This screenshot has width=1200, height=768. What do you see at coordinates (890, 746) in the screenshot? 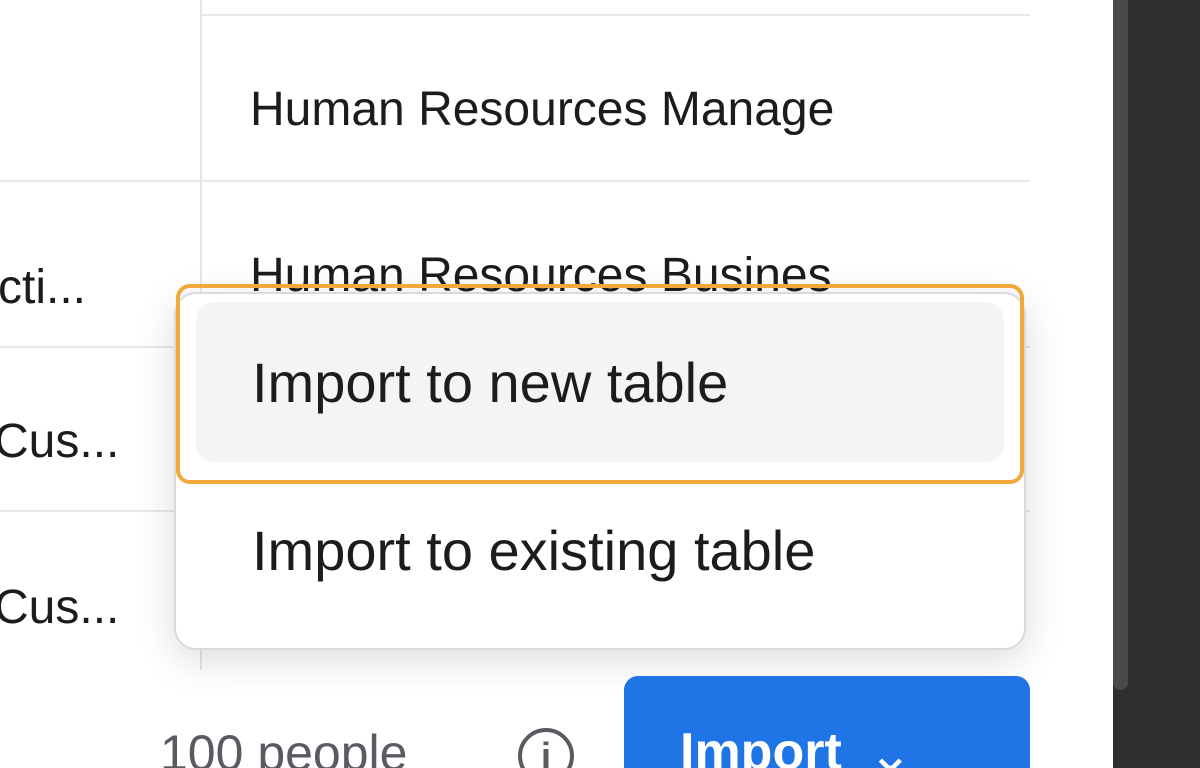
I see `chevron-down-icon: ⌄` at bounding box center [890, 746].